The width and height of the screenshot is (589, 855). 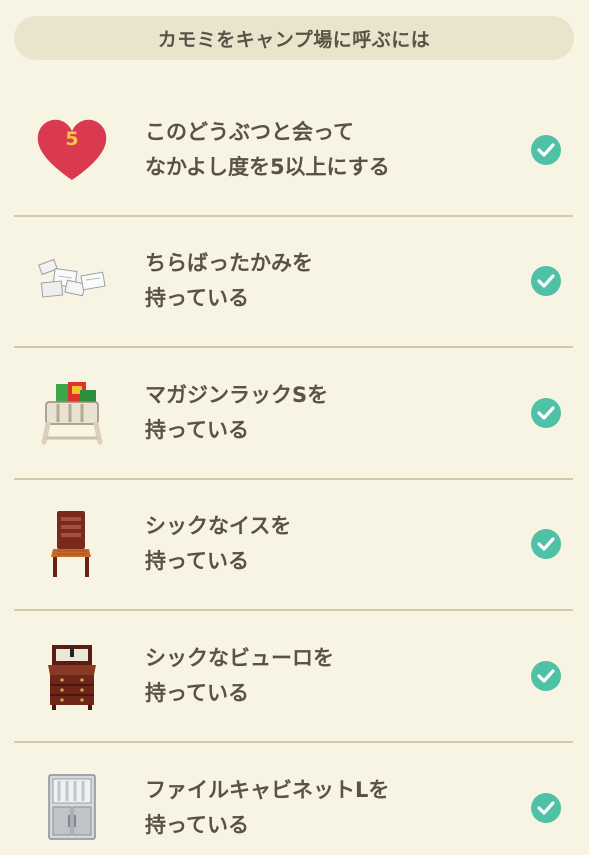 What do you see at coordinates (218, 544) in the screenshot?
I see `requirement-text: シックなイスを 持っている` at bounding box center [218, 544].